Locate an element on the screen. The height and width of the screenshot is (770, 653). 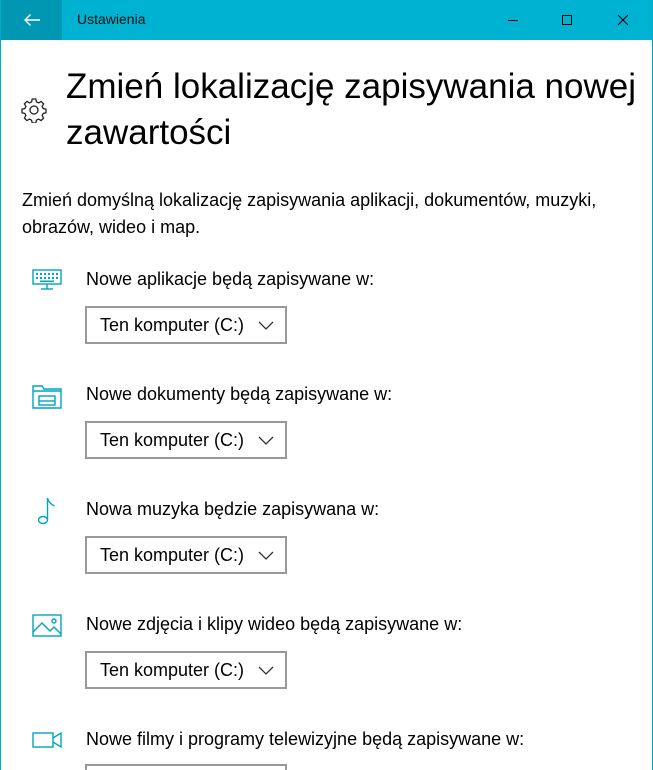
maximize-icon is located at coordinates (567, 20).